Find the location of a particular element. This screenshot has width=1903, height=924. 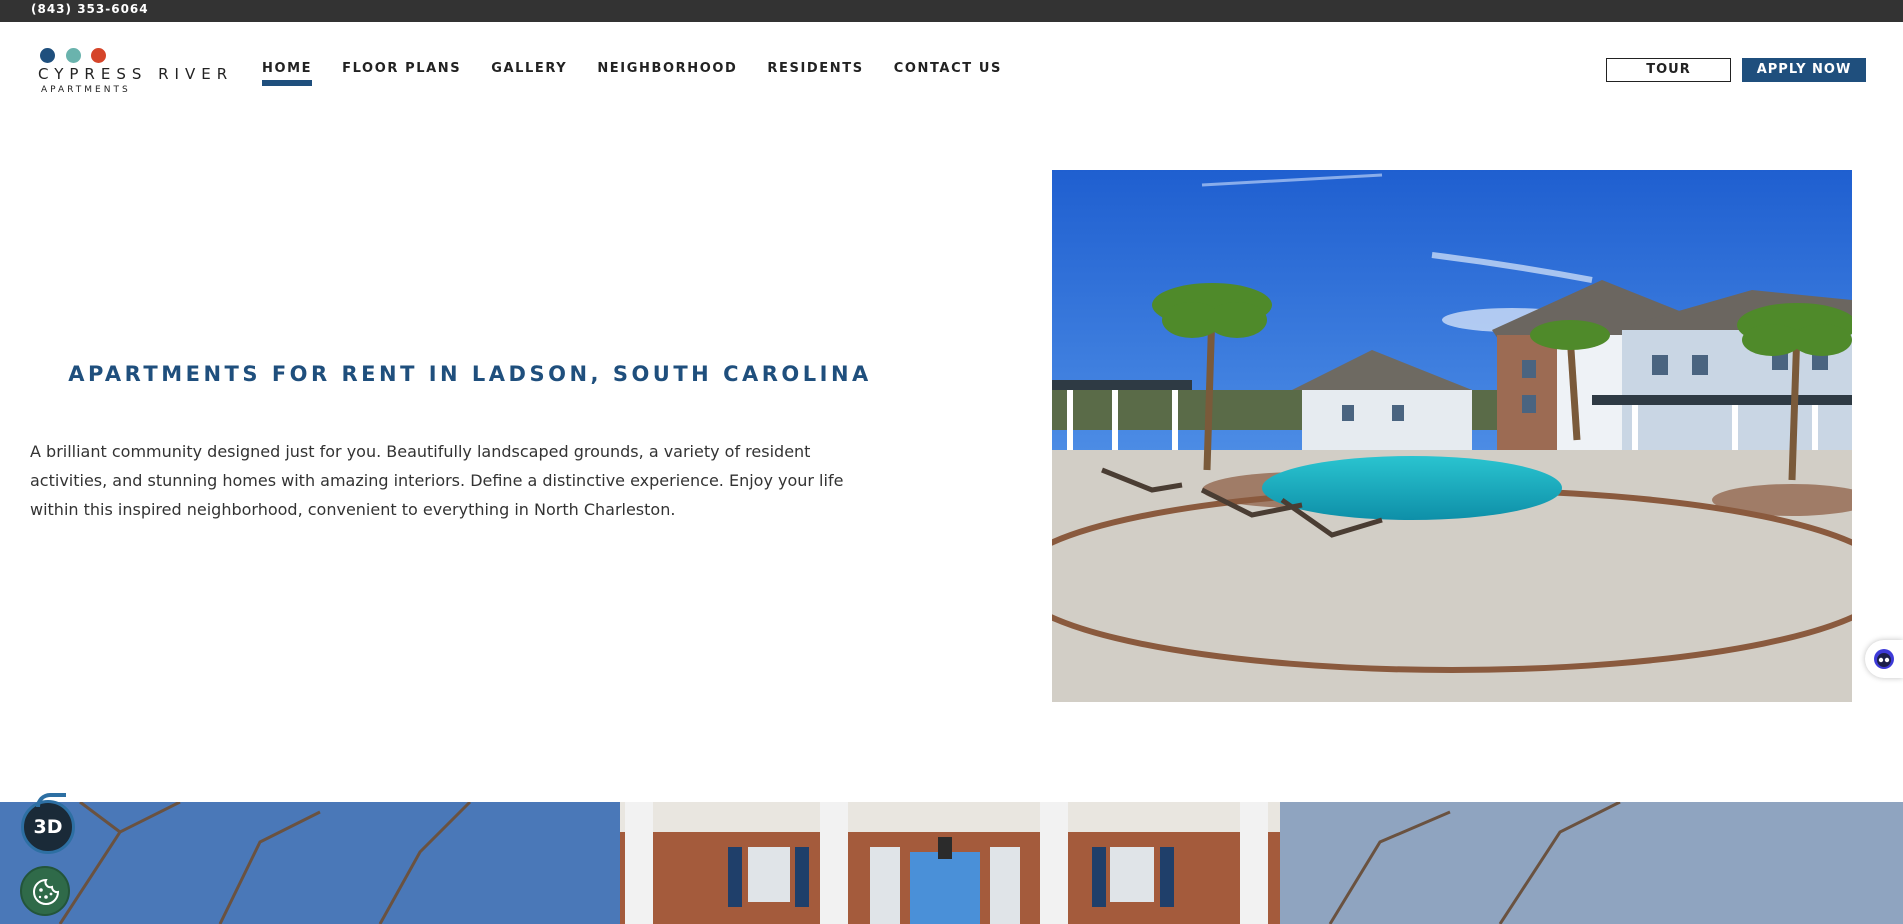

top-bar: (843) 353-6064 is located at coordinates (951, 11).